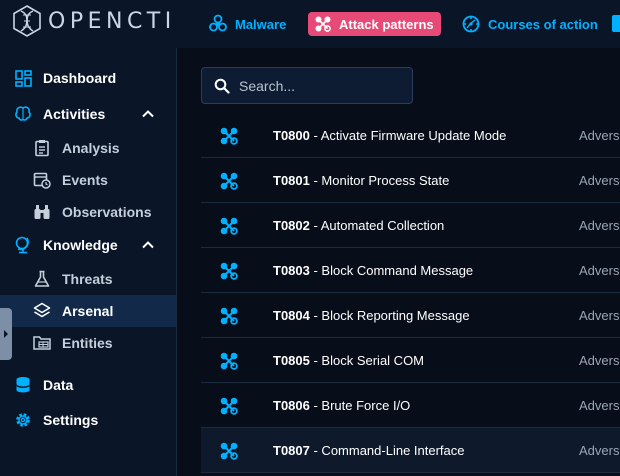  What do you see at coordinates (543, 24) in the screenshot?
I see `nav-courses-of-action-label: Courses of action` at bounding box center [543, 24].